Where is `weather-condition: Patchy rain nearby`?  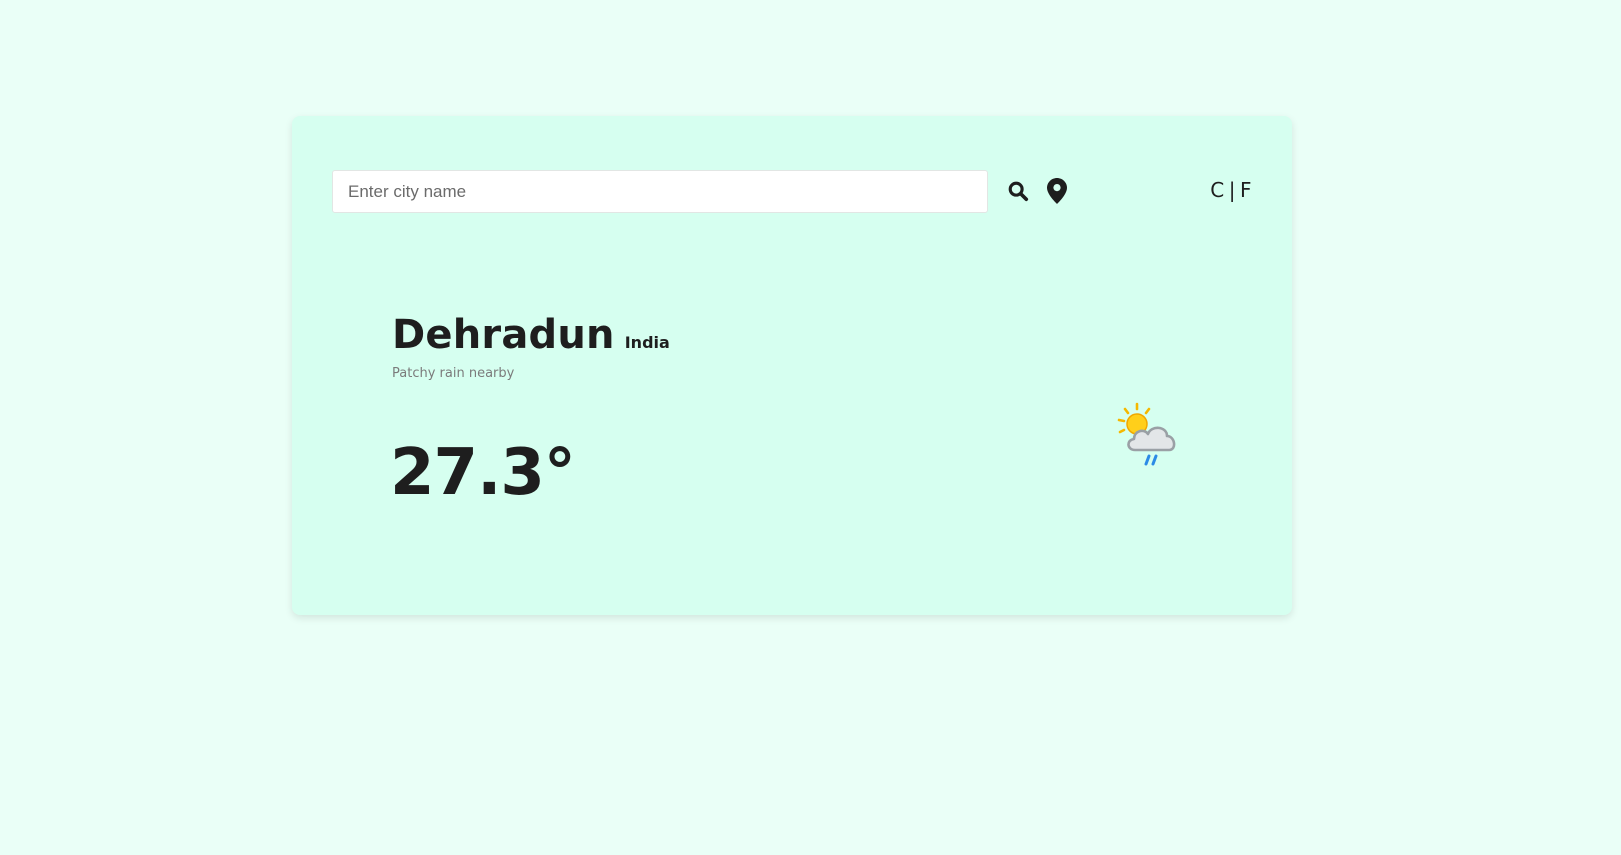
weather-condition: Patchy rain nearby is located at coordinates (453, 373).